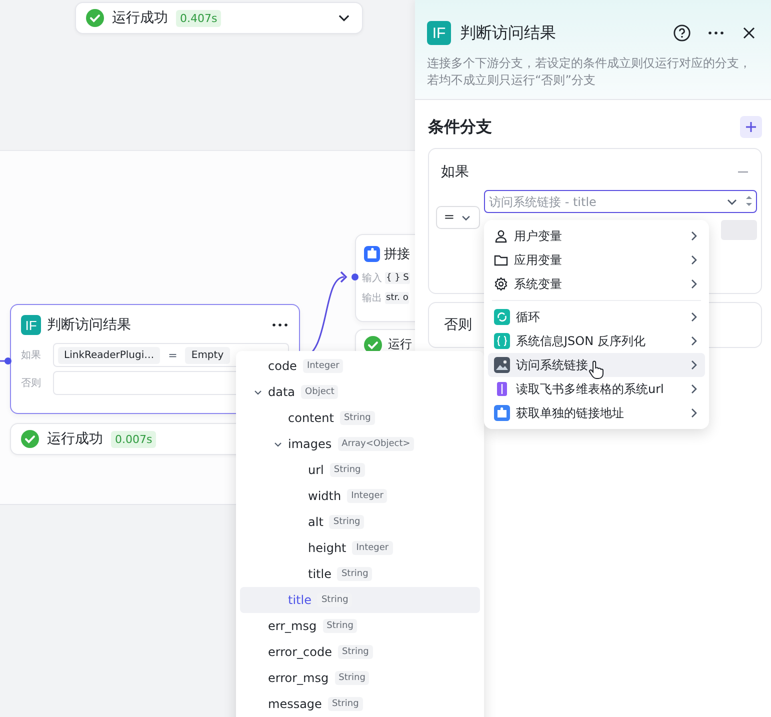 This screenshot has height=717, width=771. I want to click on type-tag: Array<Object>, so click(376, 444).